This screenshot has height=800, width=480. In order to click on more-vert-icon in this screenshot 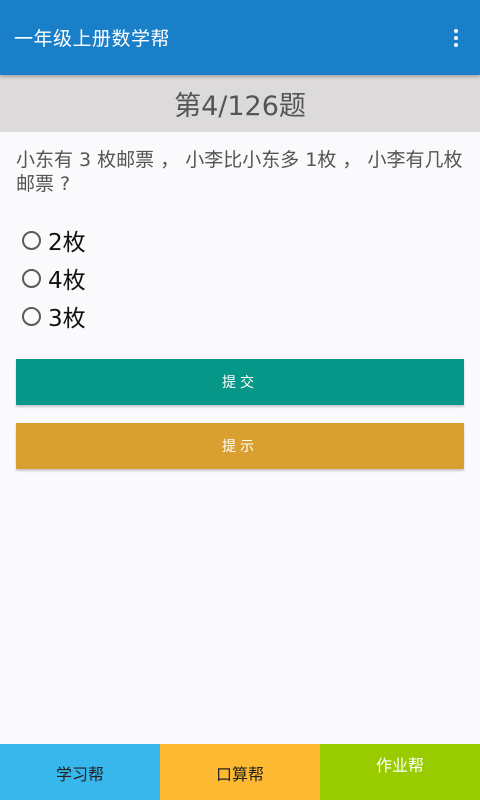, I will do `click(456, 38)`.